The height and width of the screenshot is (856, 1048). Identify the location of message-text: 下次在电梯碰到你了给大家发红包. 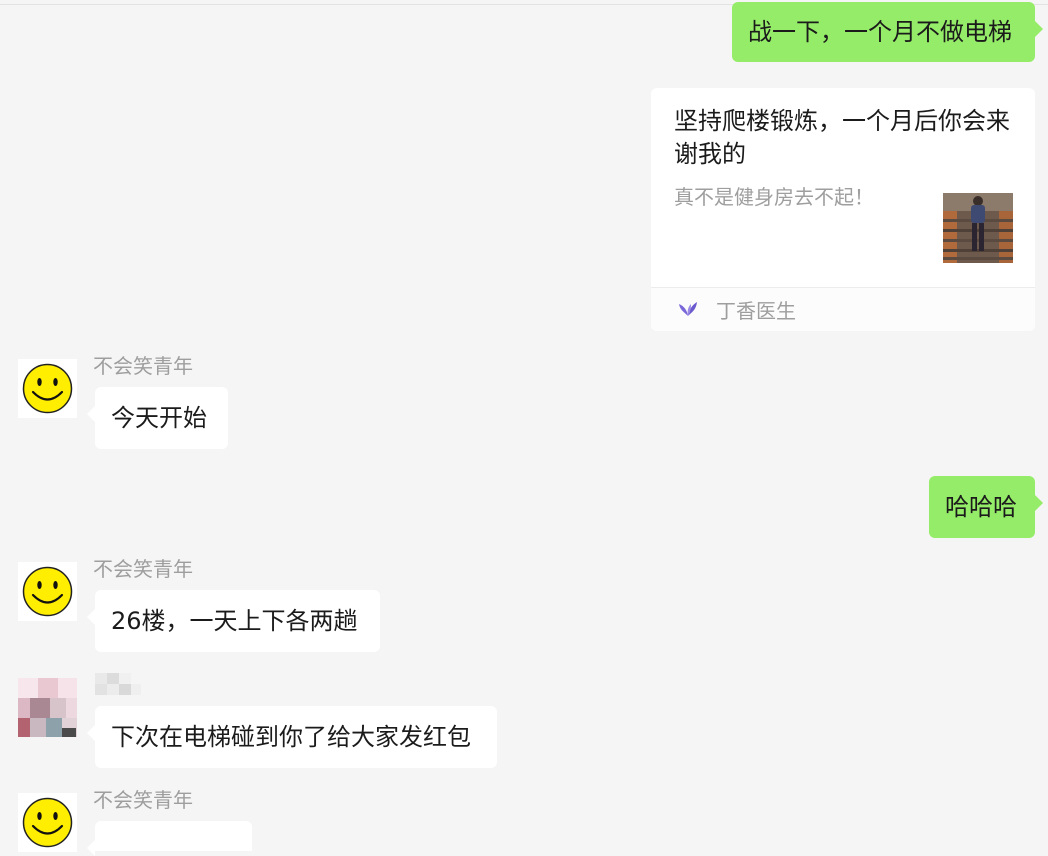
(291, 737).